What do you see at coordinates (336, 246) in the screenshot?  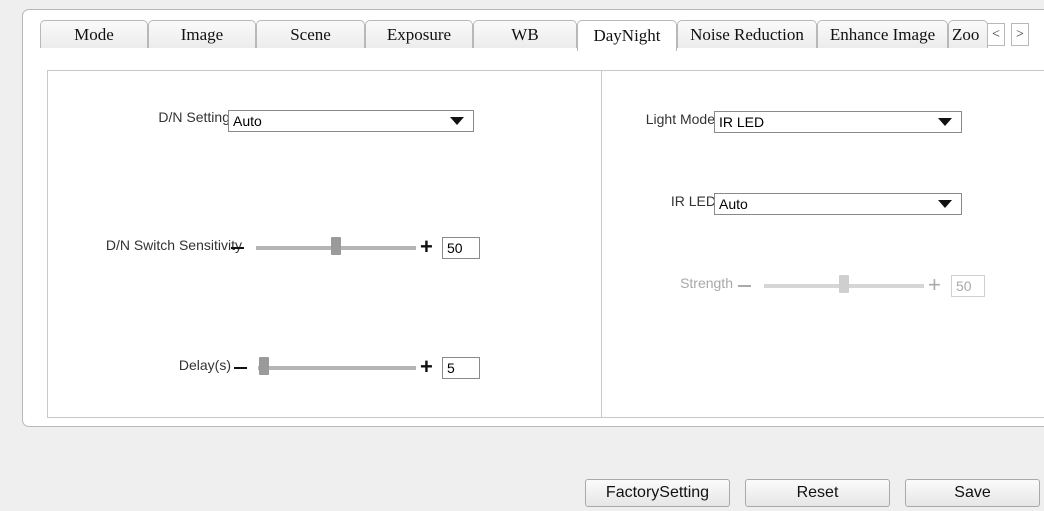 I see `sensitivity-slider-thumb` at bounding box center [336, 246].